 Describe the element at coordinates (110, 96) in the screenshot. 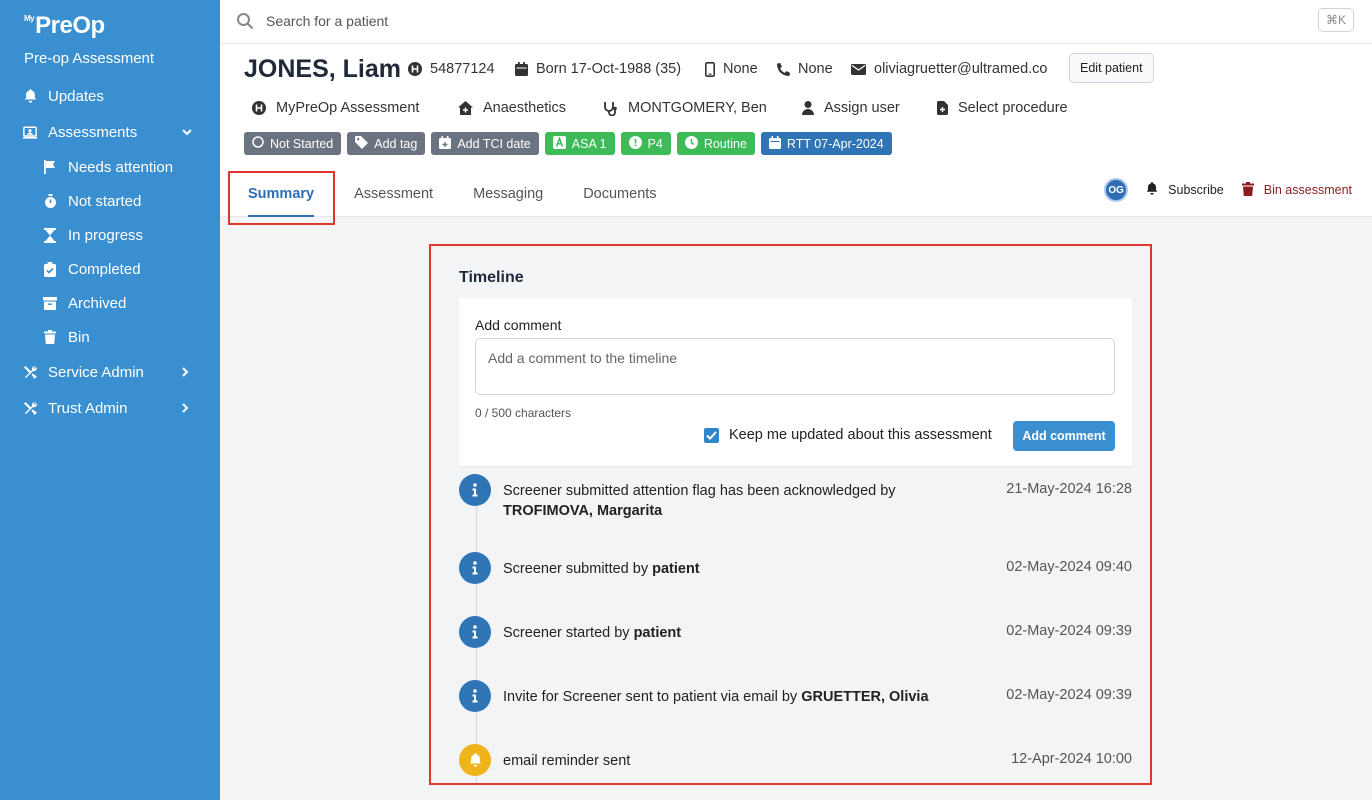

I see `sidebar-item-updates: Updates` at that location.